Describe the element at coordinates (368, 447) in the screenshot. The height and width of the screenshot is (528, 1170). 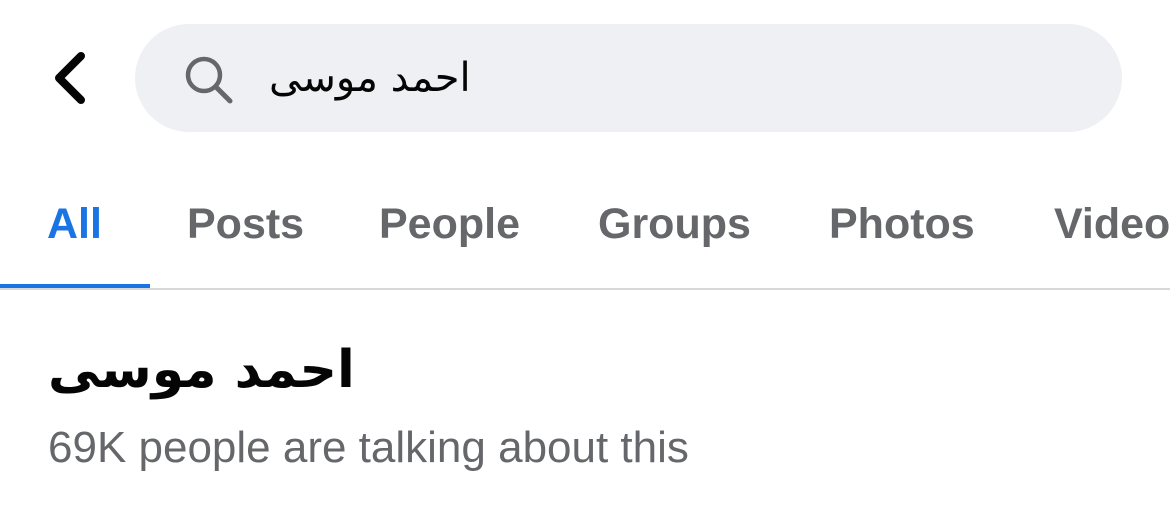
I see `result-subtitle: 69K people are talking about this` at that location.